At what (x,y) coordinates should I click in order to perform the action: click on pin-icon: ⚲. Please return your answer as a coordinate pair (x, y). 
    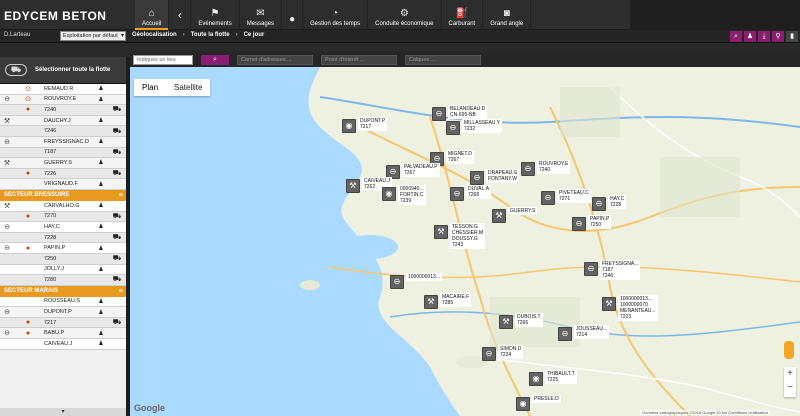
    Looking at the image, I should click on (778, 36).